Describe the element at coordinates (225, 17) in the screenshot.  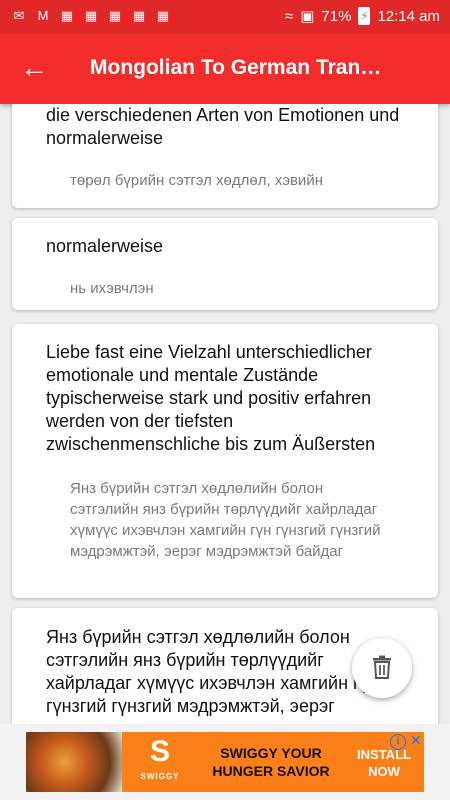
I see `status-bar: ✉ M ▦ ▦ ▦ ▦ ▦ ≈ ▣ 71% ⚡ 12:14 am` at that location.